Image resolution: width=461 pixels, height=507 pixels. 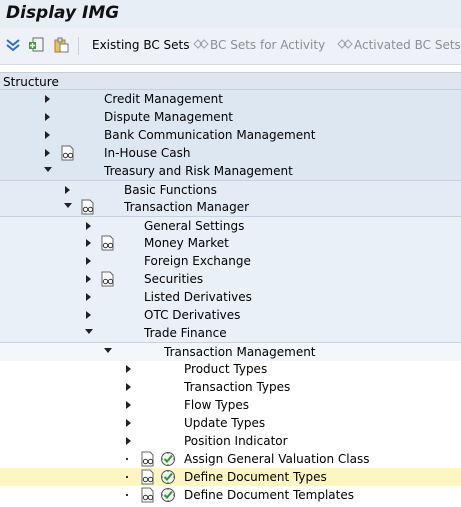 I want to click on tree-node-transaction-management: Transaction Management, so click(x=230, y=351).